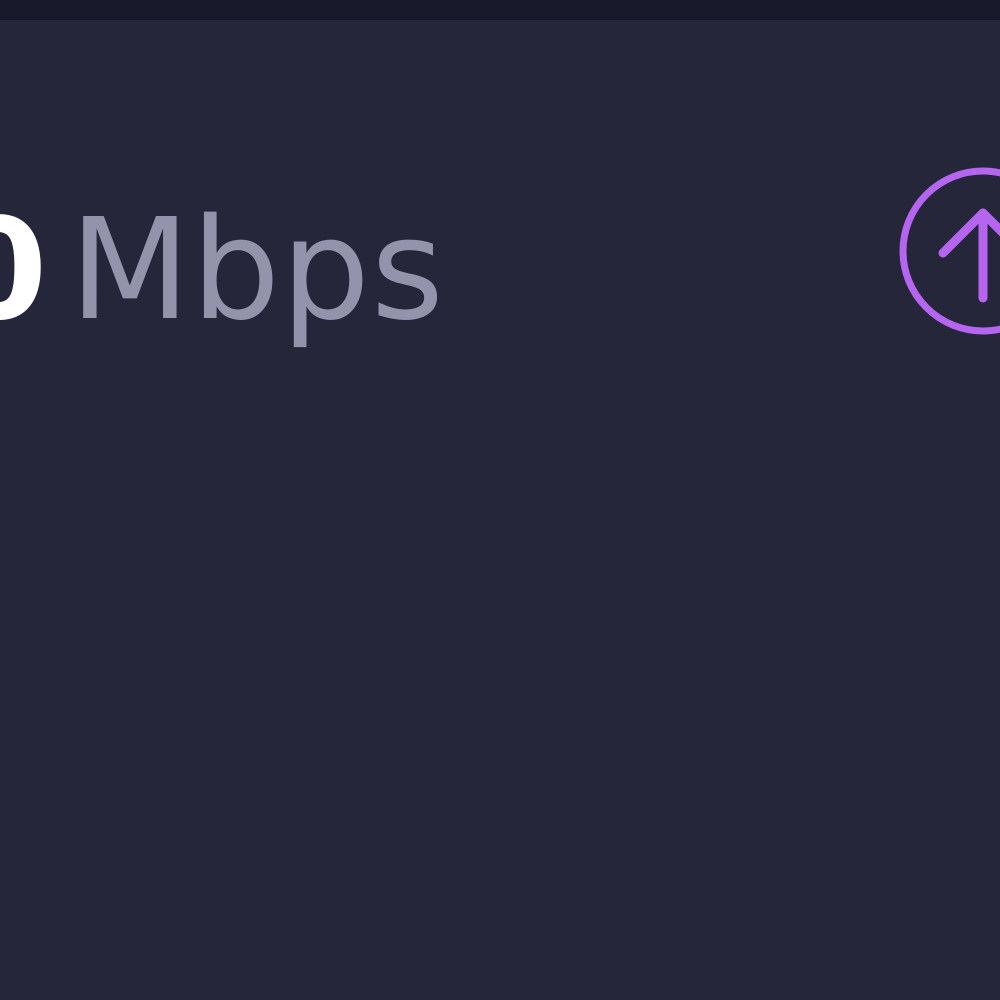  I want to click on upload-arrow-icon, so click(949, 251).